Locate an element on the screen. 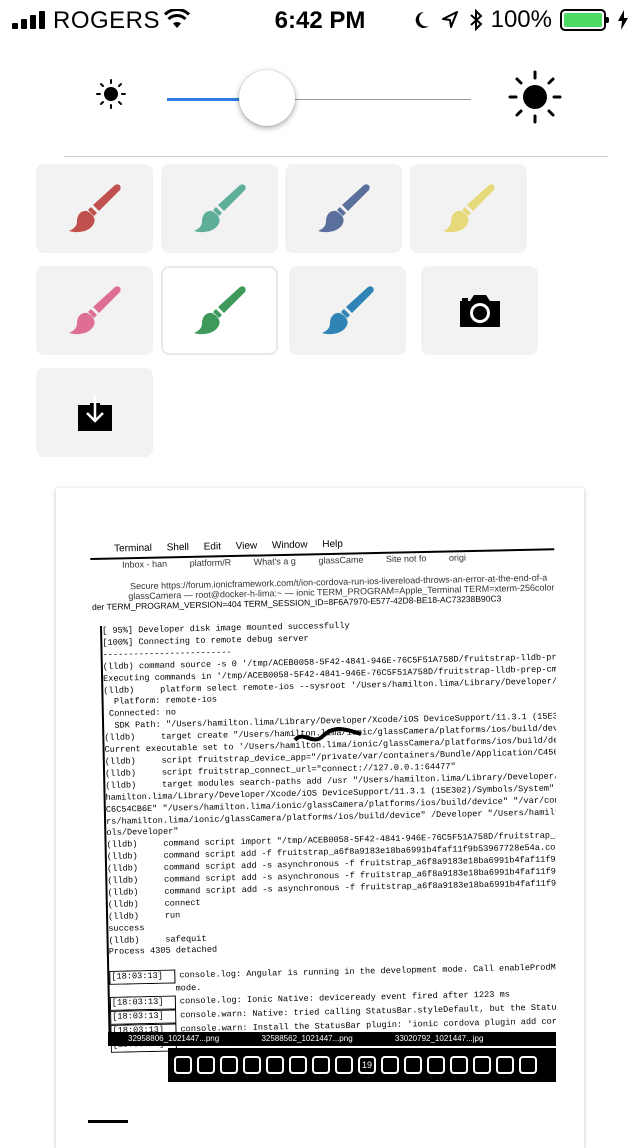 The height and width of the screenshot is (1148, 640). photo-menu-item: Window is located at coordinates (289, 545).